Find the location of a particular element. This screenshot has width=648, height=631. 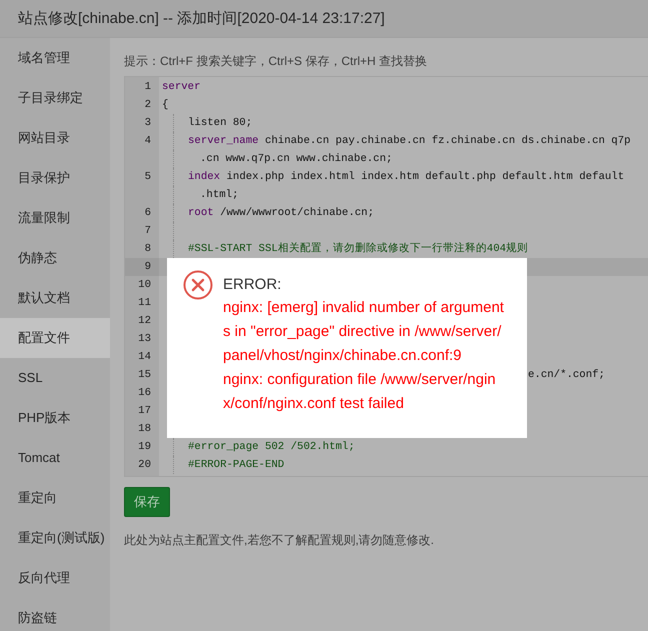

line-number: 4 is located at coordinates (148, 141).